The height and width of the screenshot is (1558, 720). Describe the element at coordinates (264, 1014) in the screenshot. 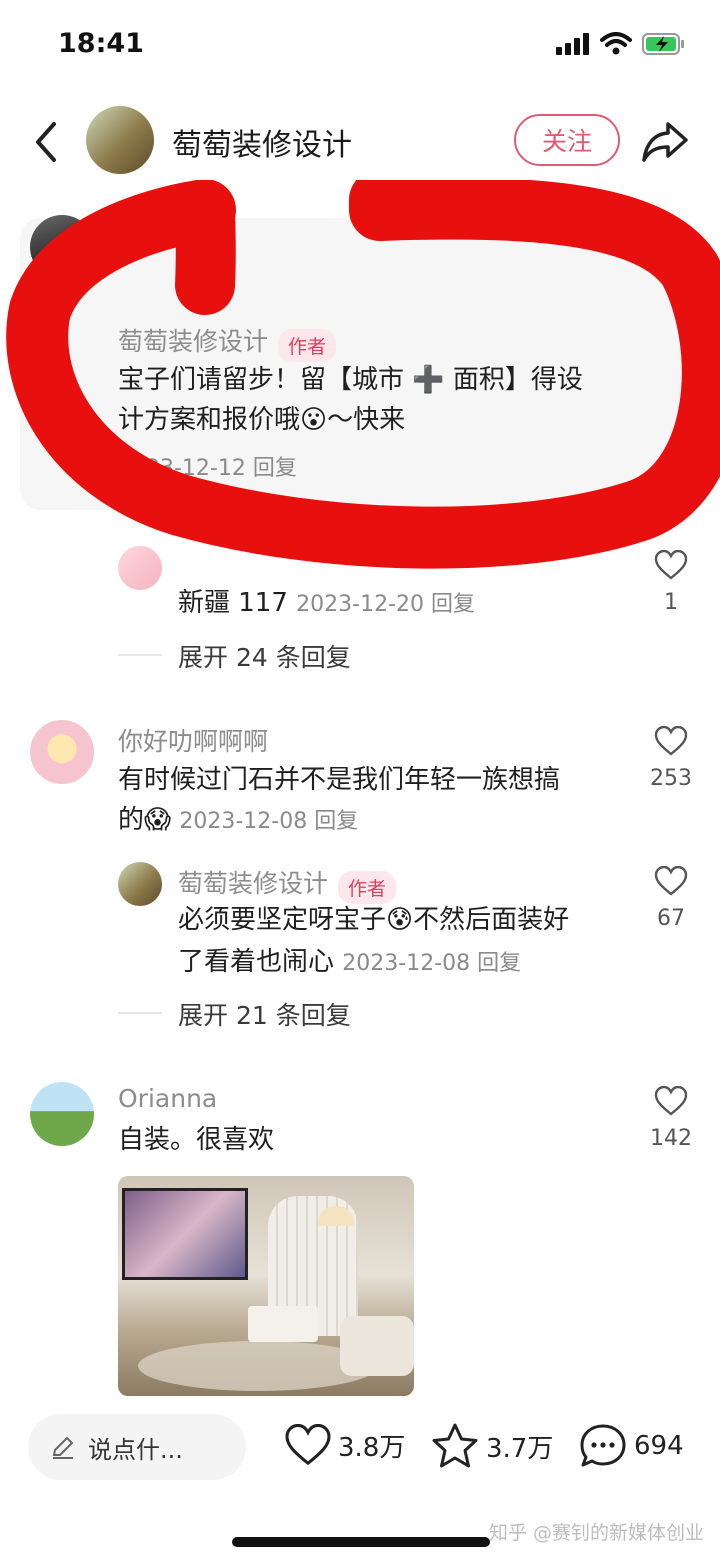

I see `expand-replies-21: 展开 21 条回复` at that location.